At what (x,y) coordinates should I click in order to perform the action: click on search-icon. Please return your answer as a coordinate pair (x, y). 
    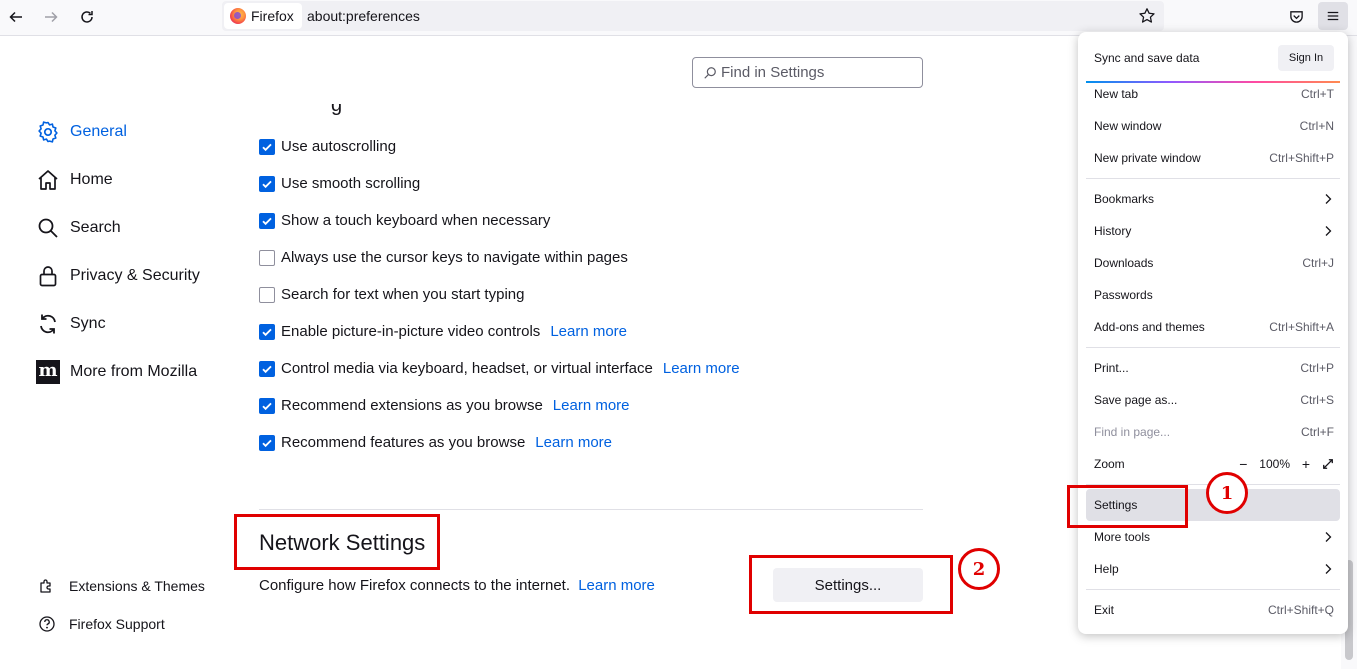
    Looking at the image, I should click on (710, 72).